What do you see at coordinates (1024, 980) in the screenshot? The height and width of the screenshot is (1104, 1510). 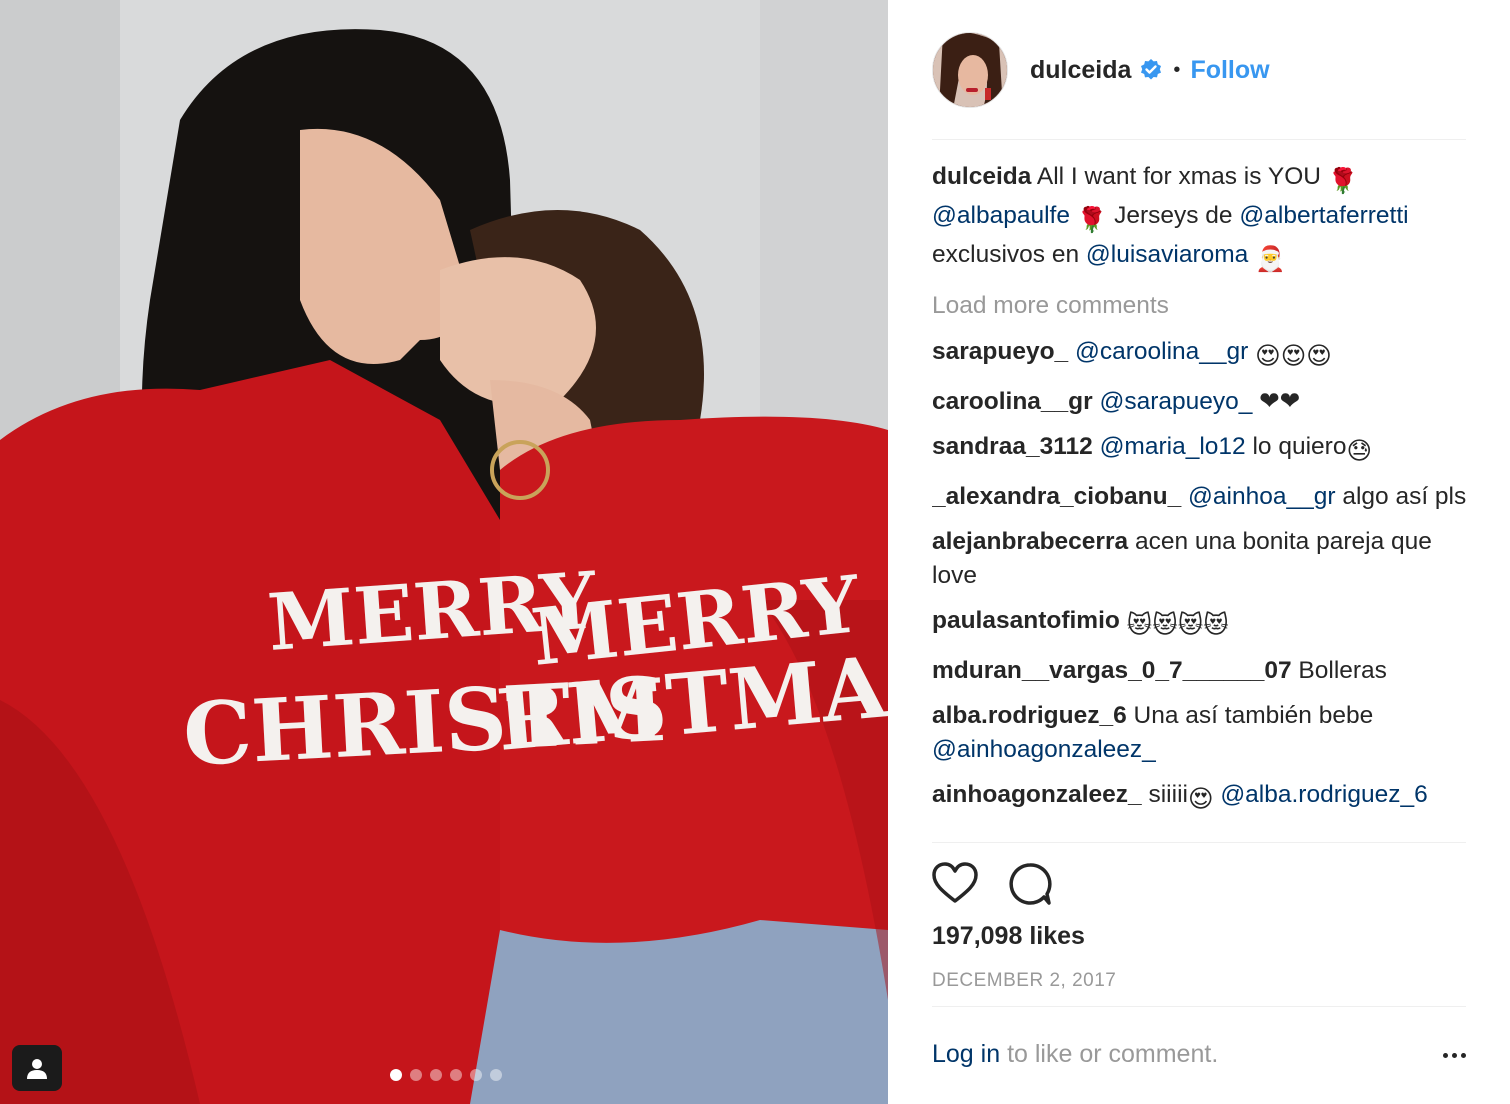 I see `post-date: DECEMBER 2, 2017` at bounding box center [1024, 980].